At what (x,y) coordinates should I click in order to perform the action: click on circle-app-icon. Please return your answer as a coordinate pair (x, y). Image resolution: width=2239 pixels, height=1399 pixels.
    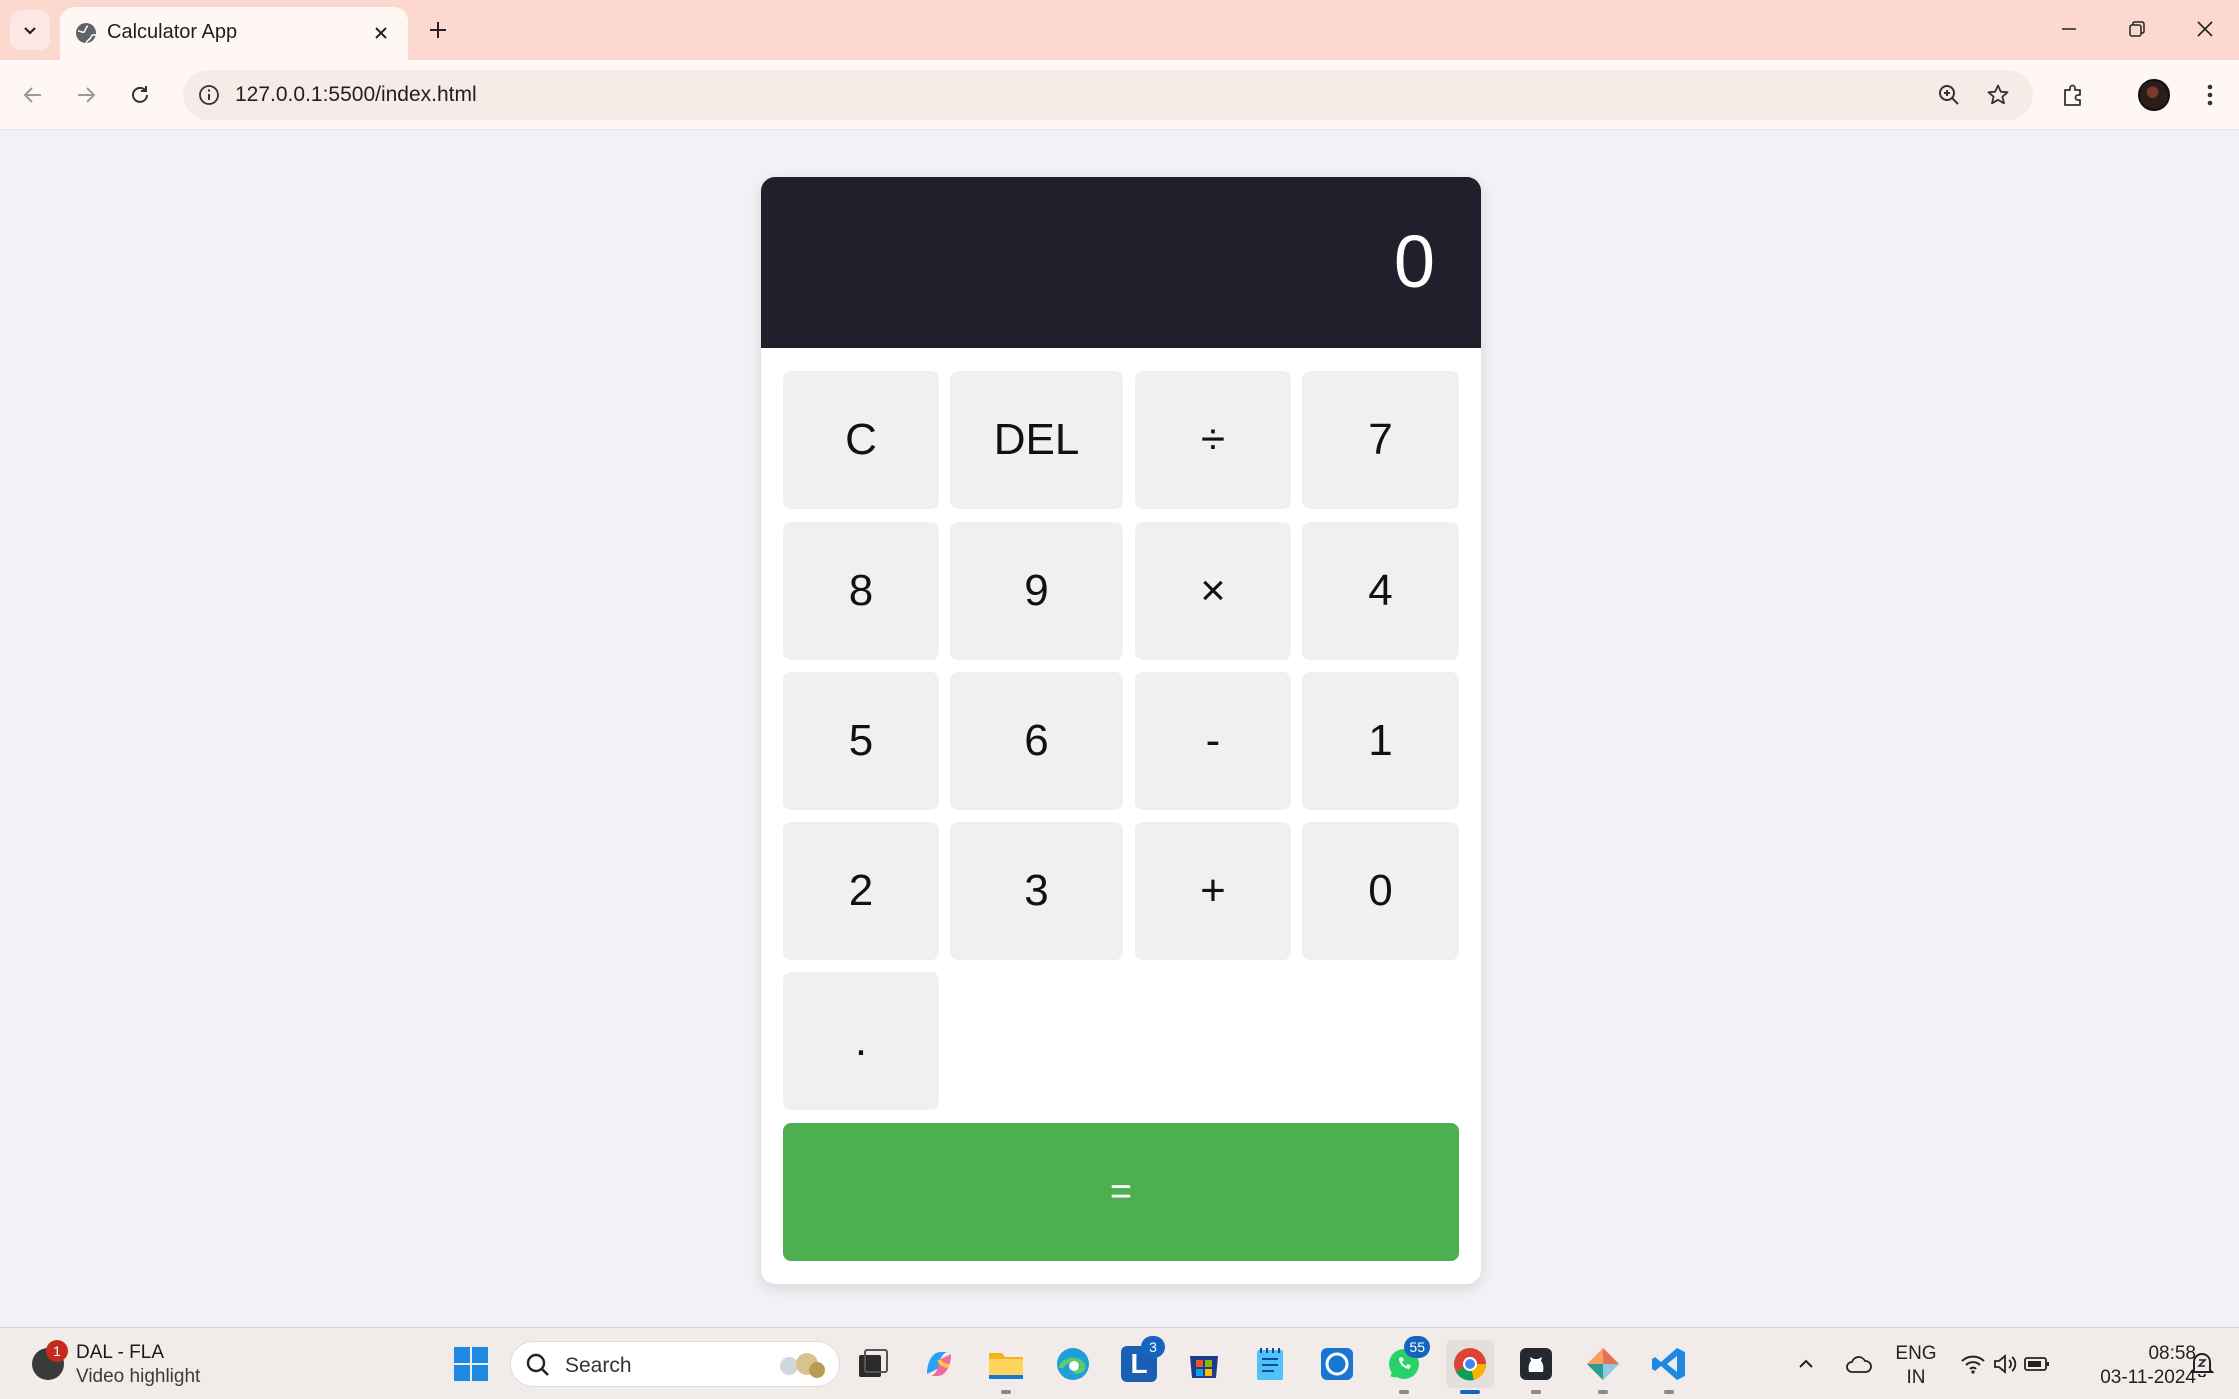
    Looking at the image, I should click on (1337, 1364).